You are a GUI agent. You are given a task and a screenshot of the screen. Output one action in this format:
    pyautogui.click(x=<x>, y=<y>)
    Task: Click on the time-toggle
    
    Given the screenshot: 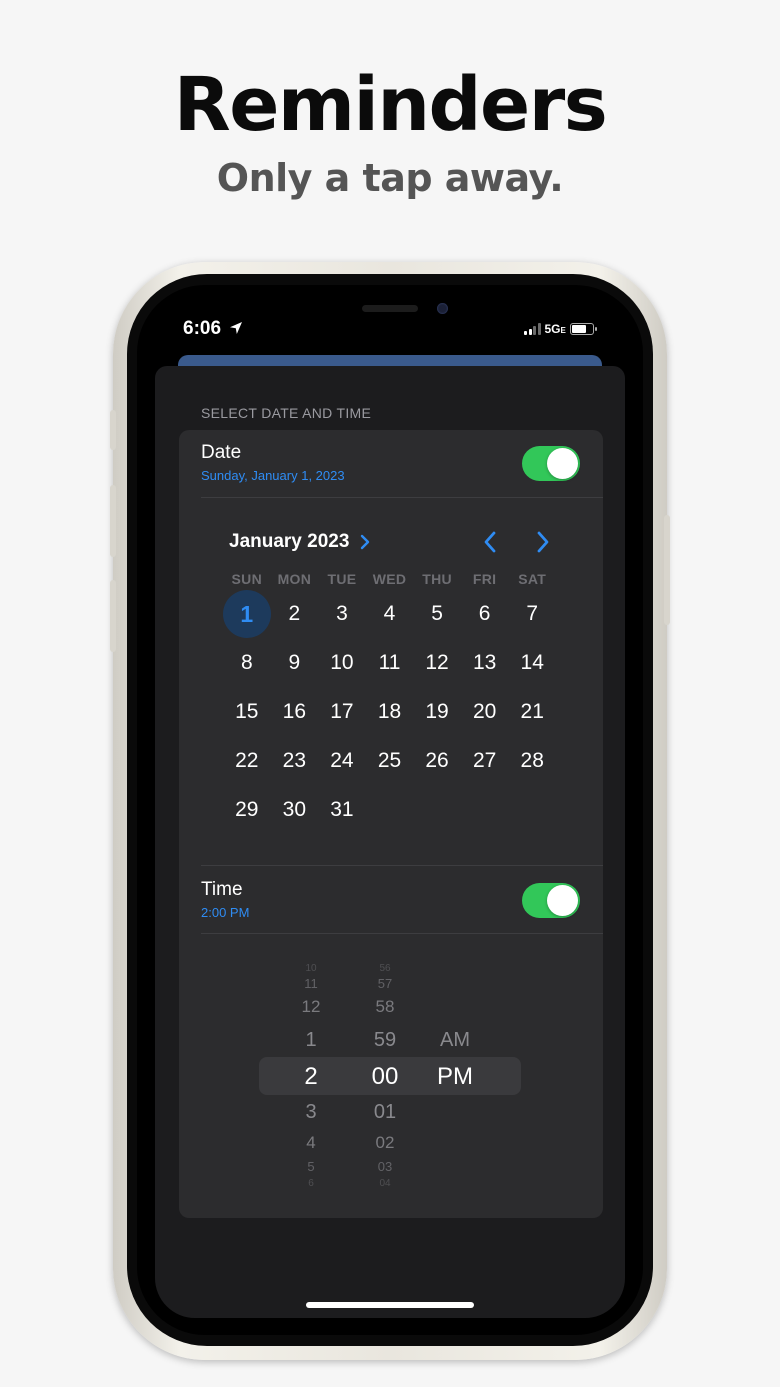 What is the action you would take?
    pyautogui.click(x=551, y=900)
    